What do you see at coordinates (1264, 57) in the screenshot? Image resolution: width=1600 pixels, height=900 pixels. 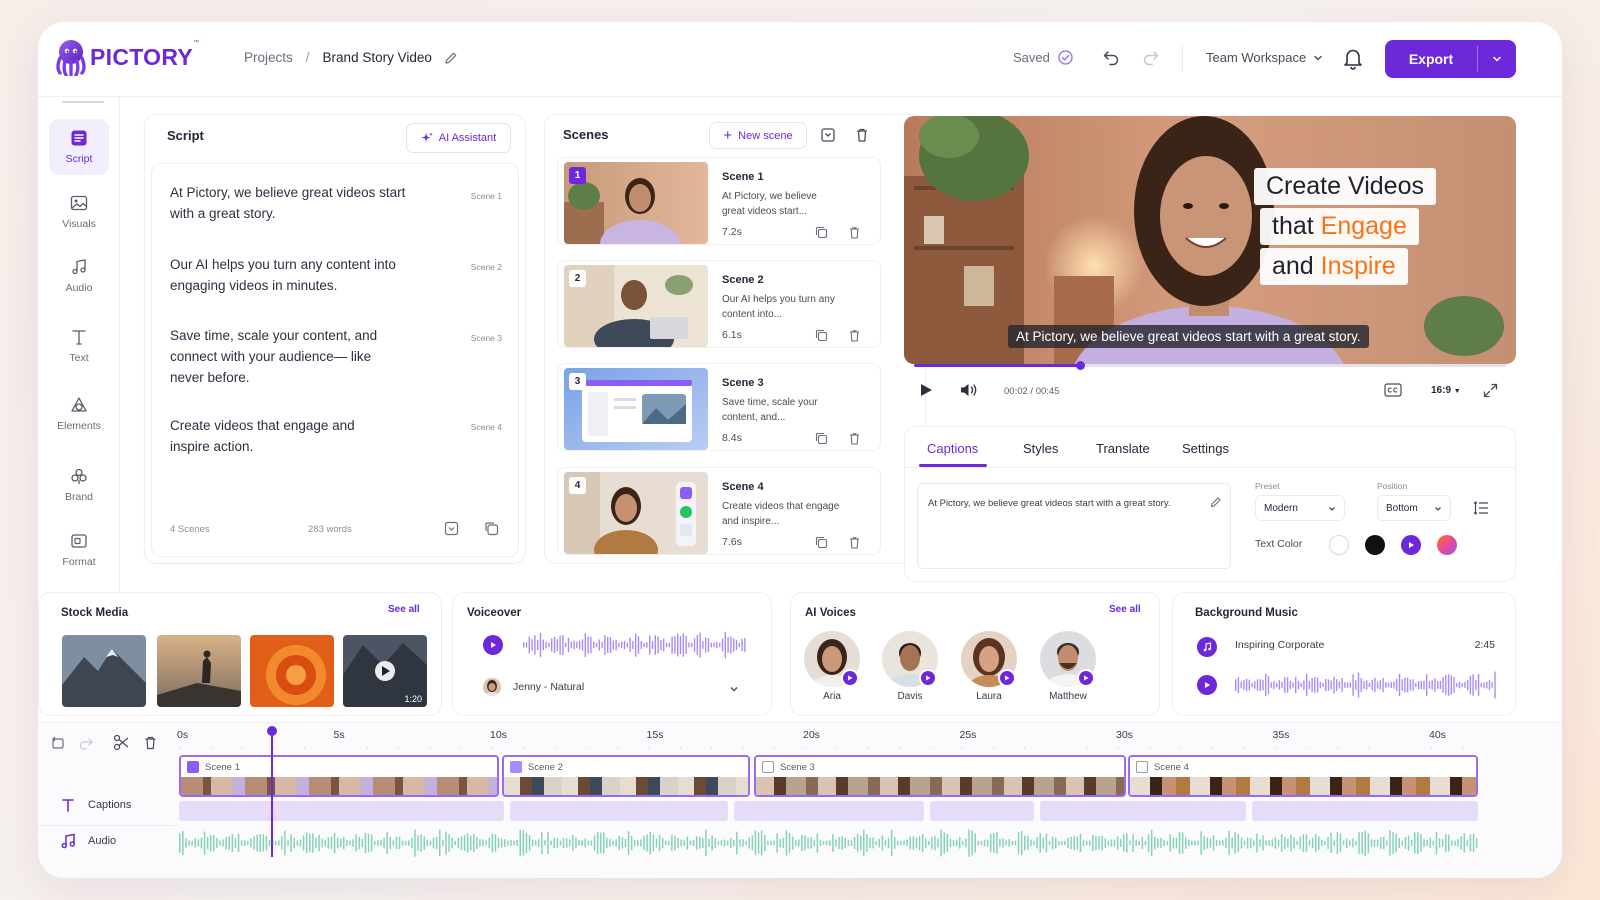 I see `workspace-selector: Team Workspace` at bounding box center [1264, 57].